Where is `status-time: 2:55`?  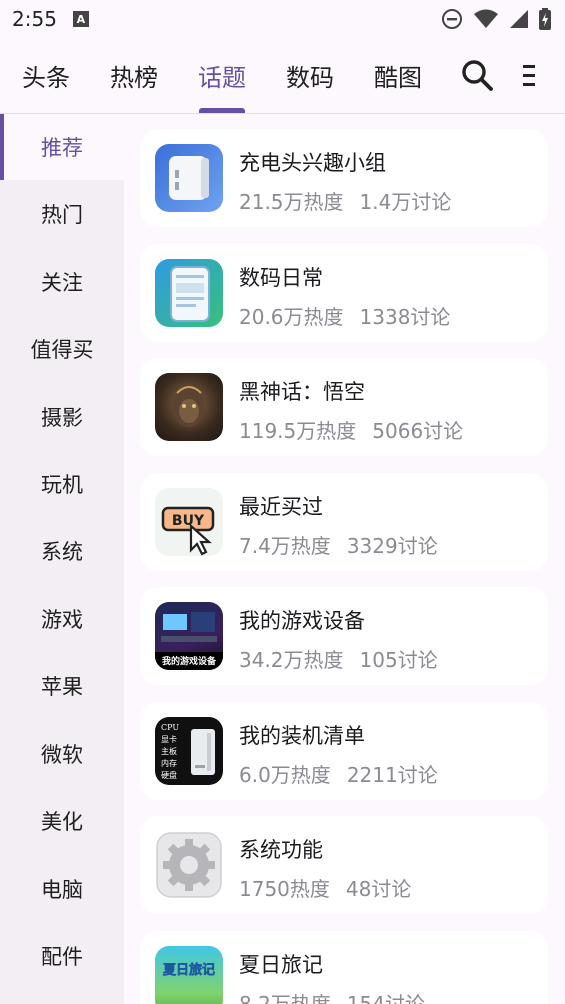
status-time: 2:55 is located at coordinates (34, 19).